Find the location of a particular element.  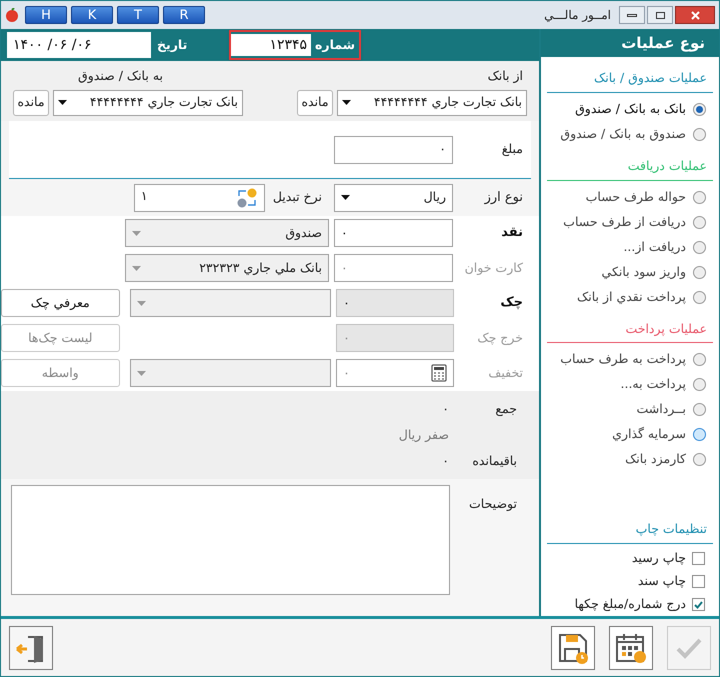

number-label: شماره is located at coordinates (335, 45).